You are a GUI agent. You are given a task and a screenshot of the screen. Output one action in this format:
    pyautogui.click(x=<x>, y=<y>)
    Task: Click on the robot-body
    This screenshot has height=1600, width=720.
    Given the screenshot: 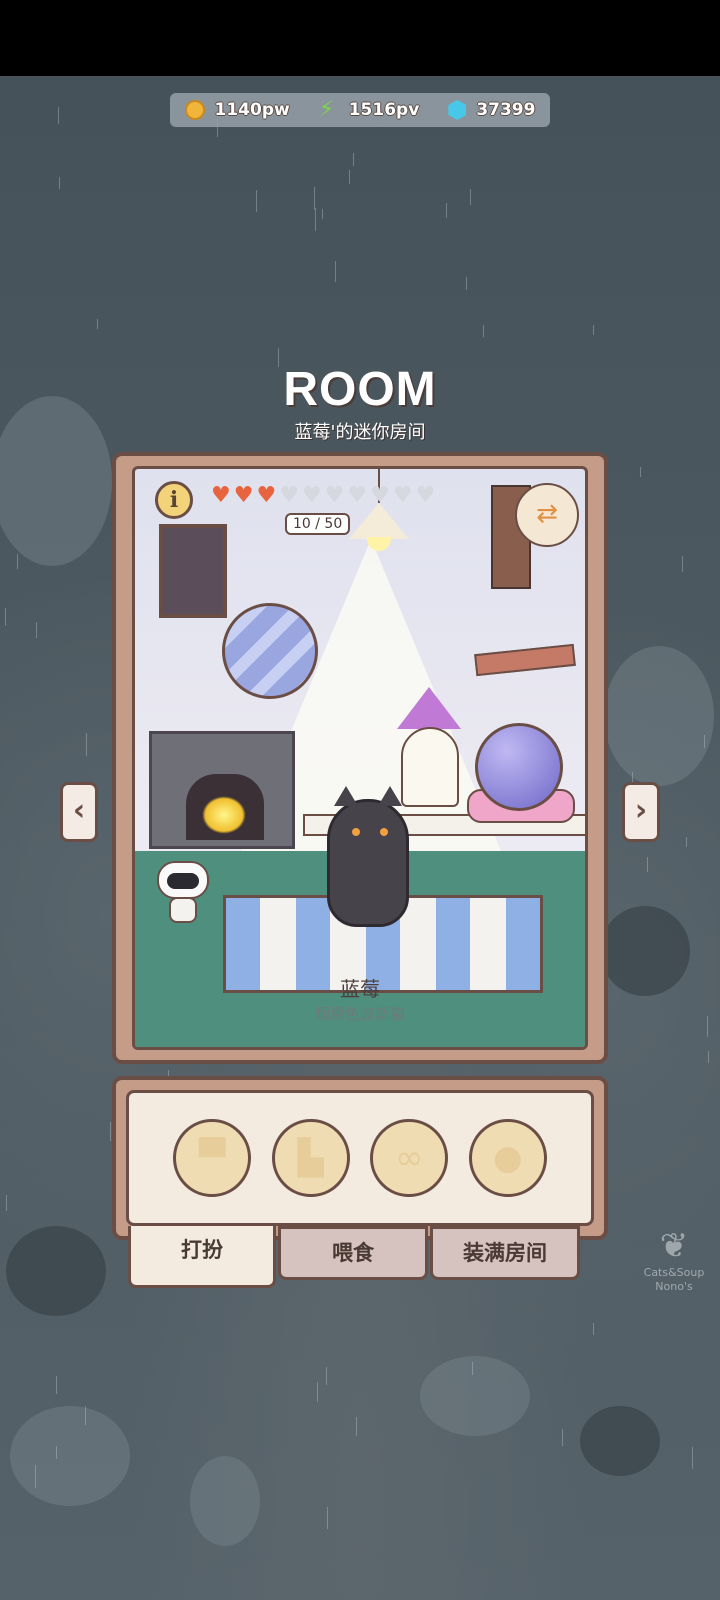 What is the action you would take?
    pyautogui.click(x=183, y=910)
    